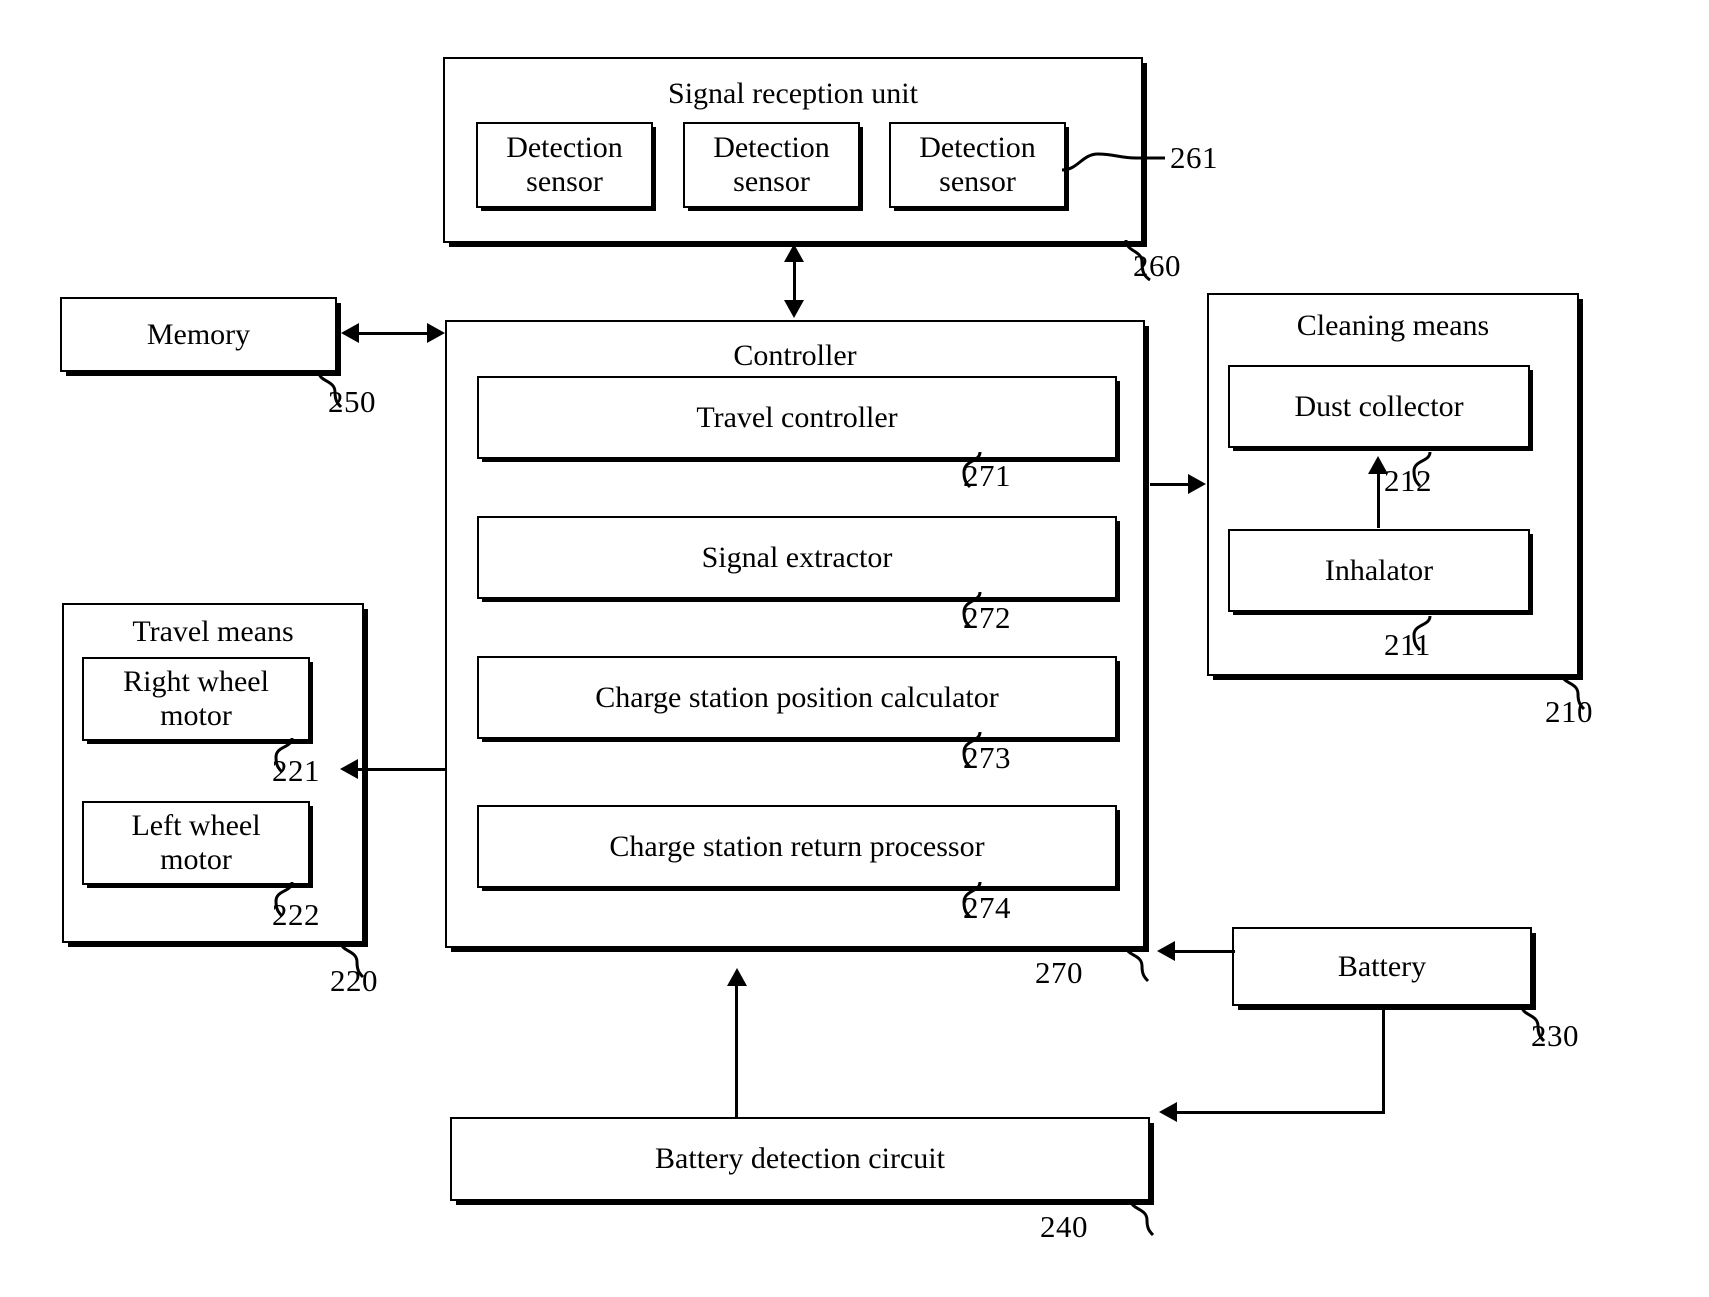 Image resolution: width=1709 pixels, height=1297 pixels. Describe the element at coordinates (296, 914) in the screenshot. I see `ref-222: 222` at that location.